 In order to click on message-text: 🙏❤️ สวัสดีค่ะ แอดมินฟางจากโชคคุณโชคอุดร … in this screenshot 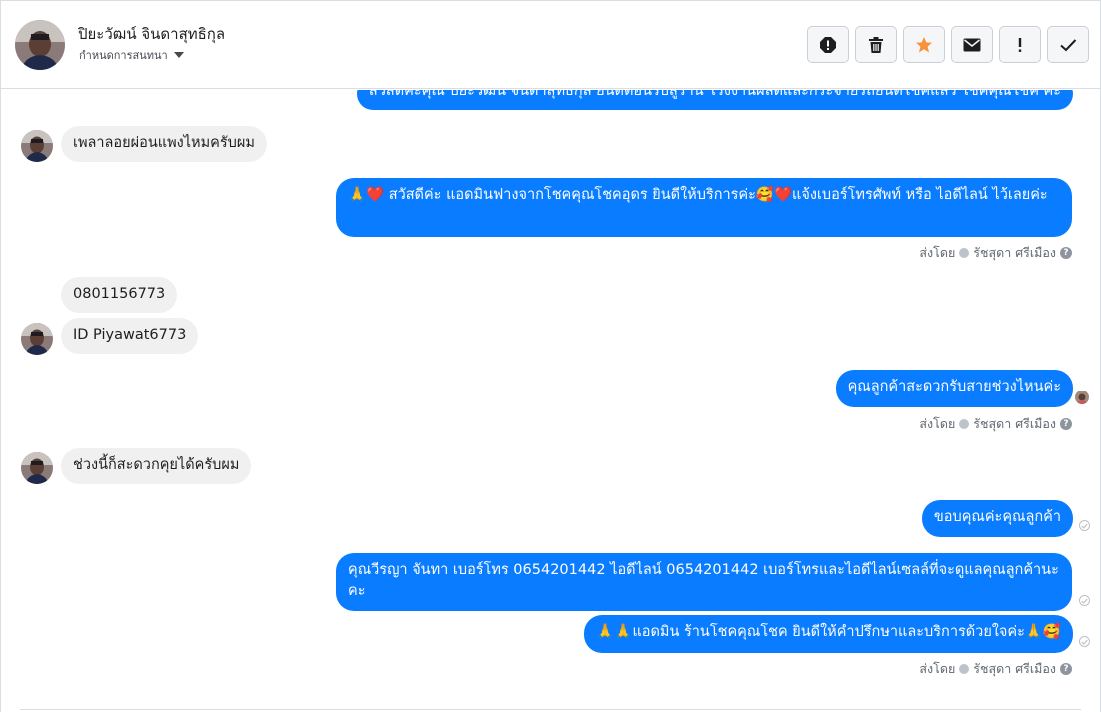, I will do `click(698, 195)`.